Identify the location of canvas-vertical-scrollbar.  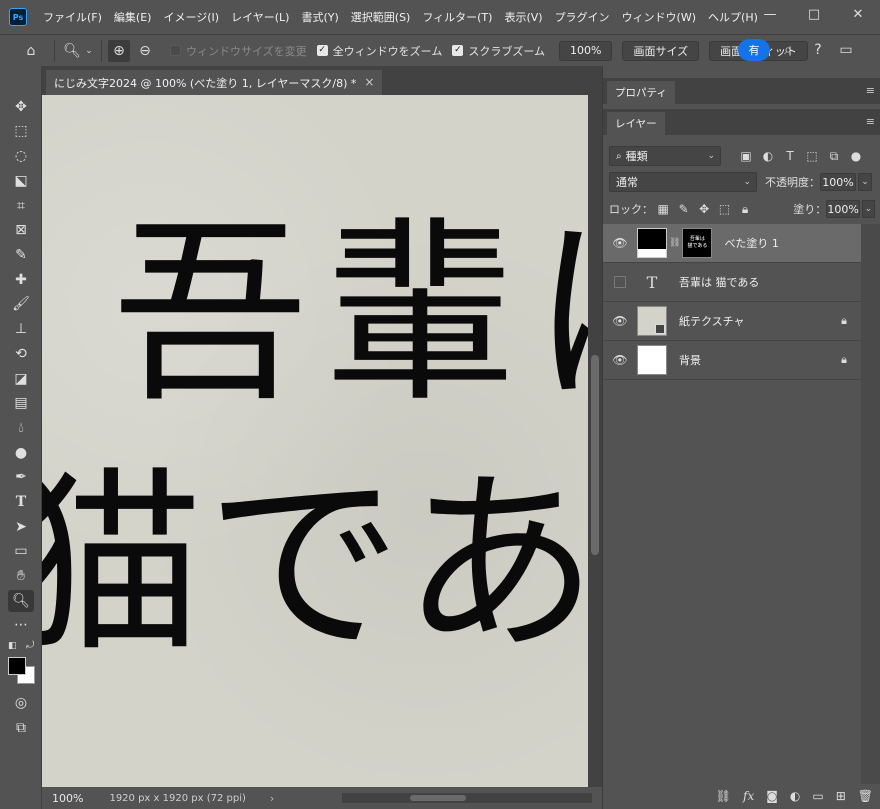
(595, 441).